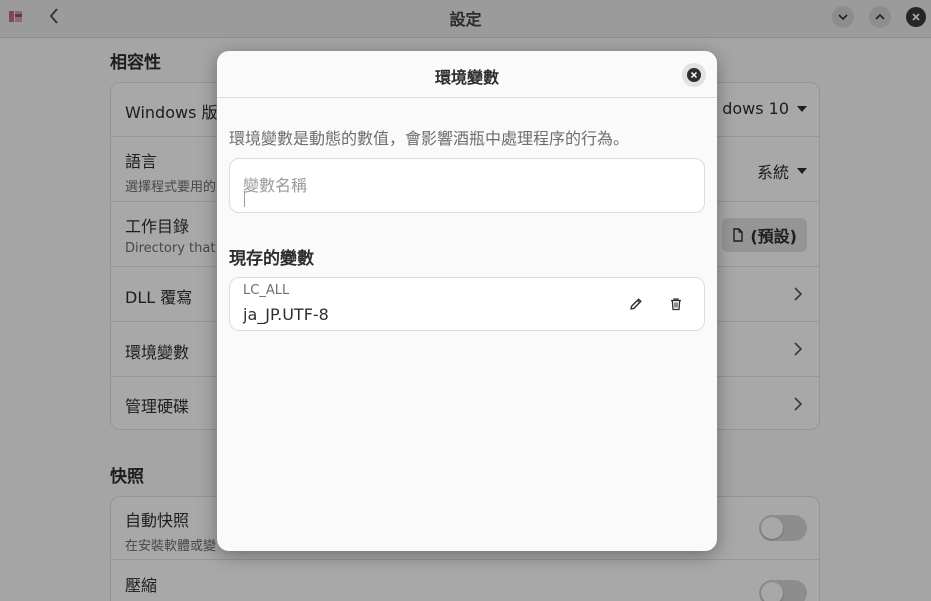 This screenshot has height=601, width=931. I want to click on close-icon, so click(694, 75).